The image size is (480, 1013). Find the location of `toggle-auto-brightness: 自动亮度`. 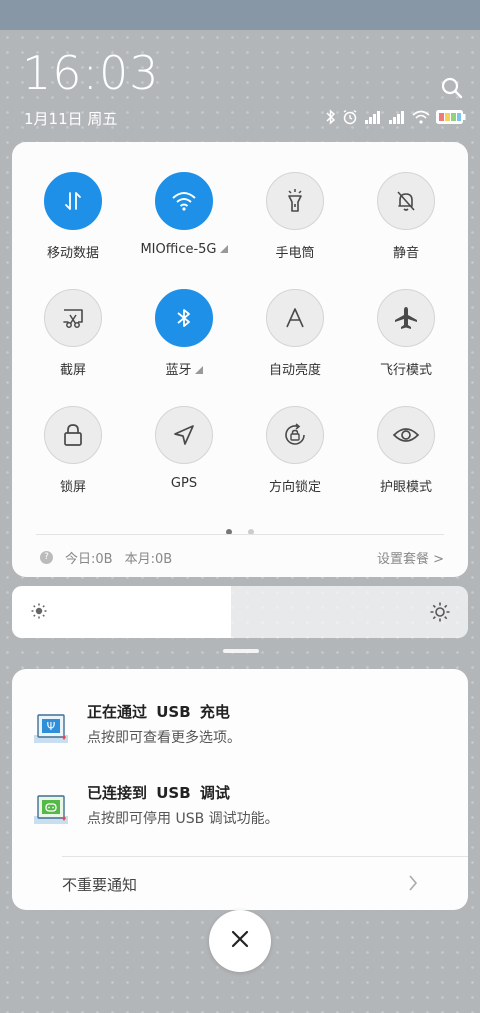

toggle-auto-brightness: 自动亮度 is located at coordinates (295, 333).